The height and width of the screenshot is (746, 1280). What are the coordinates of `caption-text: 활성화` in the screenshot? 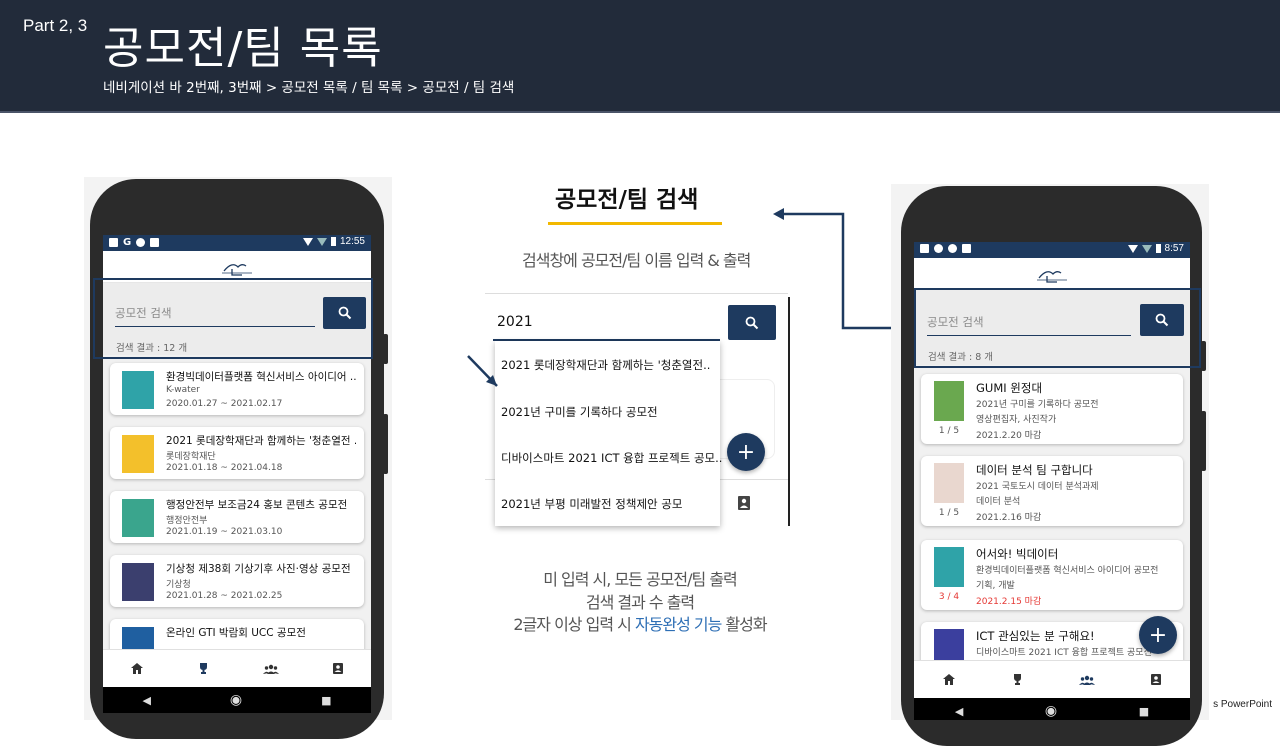 It's located at (744, 624).